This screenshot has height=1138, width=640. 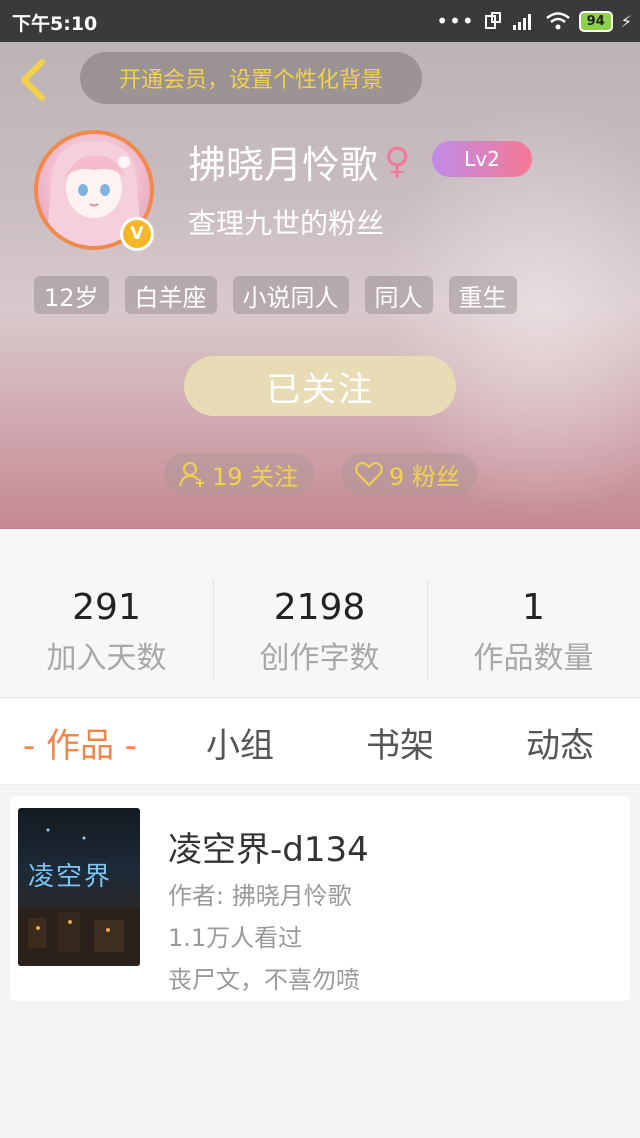 What do you see at coordinates (268, 846) in the screenshot?
I see `work-title: 凌空界-d134` at bounding box center [268, 846].